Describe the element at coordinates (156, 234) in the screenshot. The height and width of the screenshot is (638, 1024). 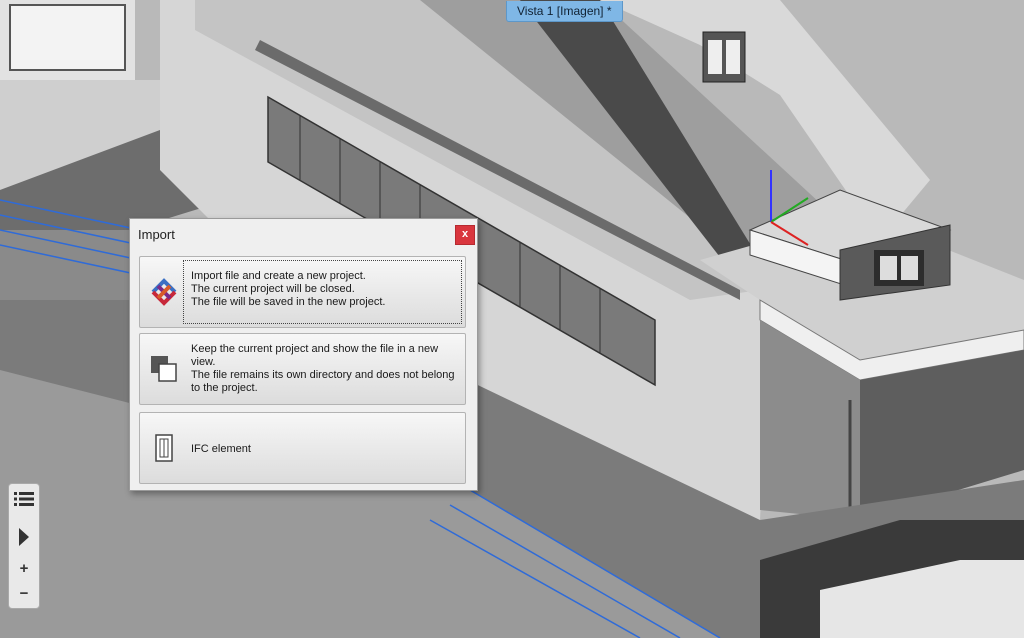
I see `dialog-title: Import` at that location.